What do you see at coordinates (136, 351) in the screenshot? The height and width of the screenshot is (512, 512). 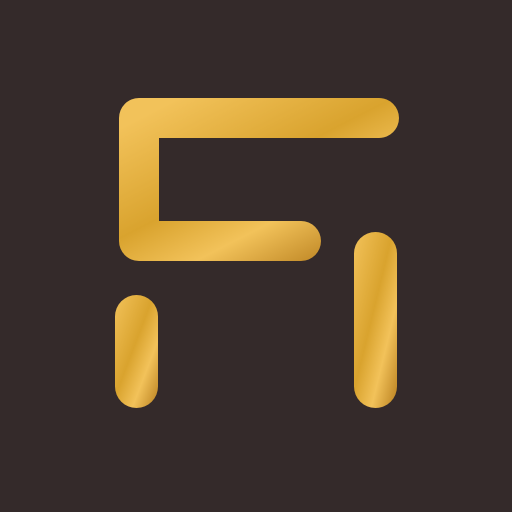 I see `logo-left-pill` at bounding box center [136, 351].